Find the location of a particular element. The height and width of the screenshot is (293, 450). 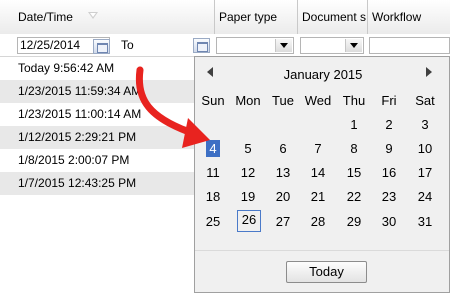

calendar-day-label: 20 is located at coordinates (283, 196).